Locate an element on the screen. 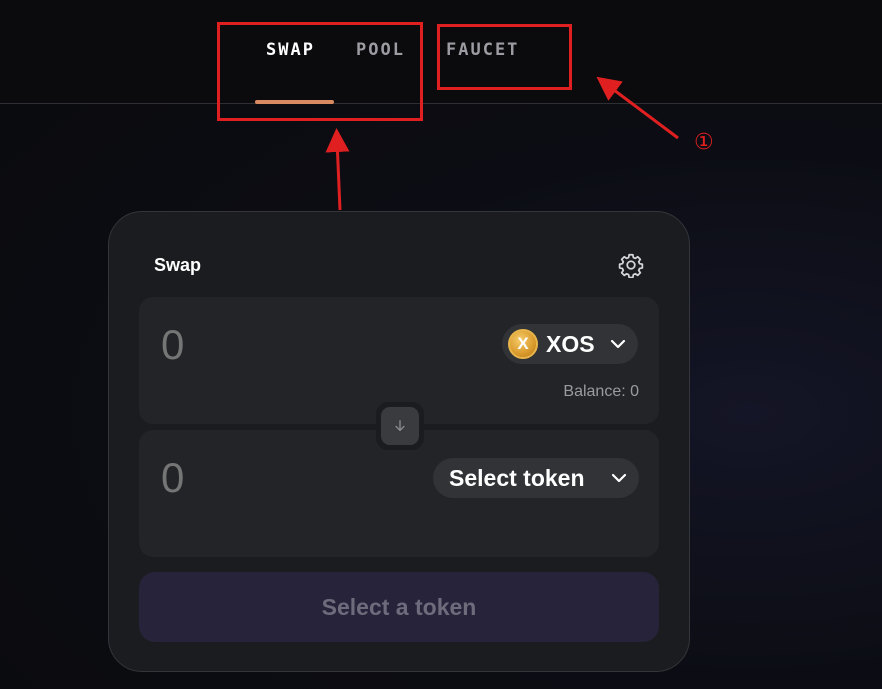 The height and width of the screenshot is (689, 882). annotation-box-swap-pool is located at coordinates (320, 71).